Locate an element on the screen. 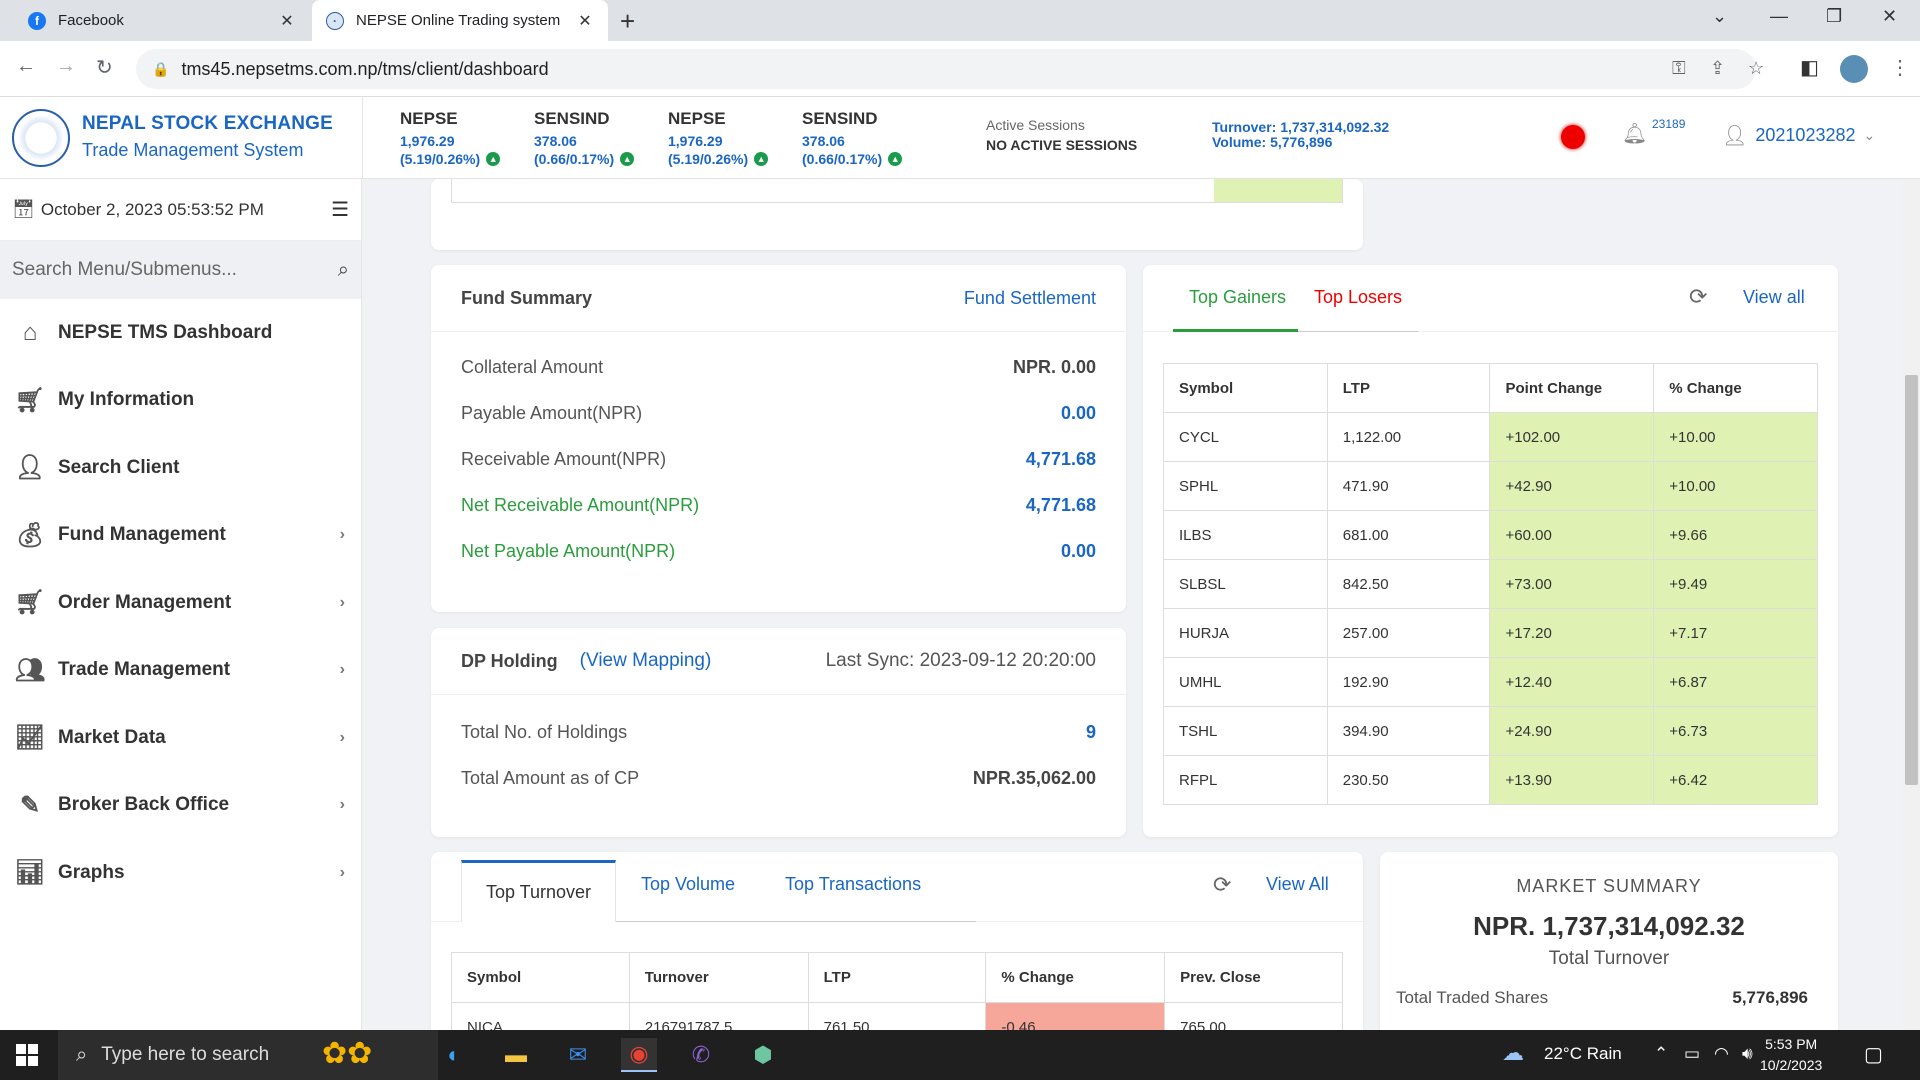 The height and width of the screenshot is (1080, 1920). key-icon: ⚿ is located at coordinates (1679, 68).